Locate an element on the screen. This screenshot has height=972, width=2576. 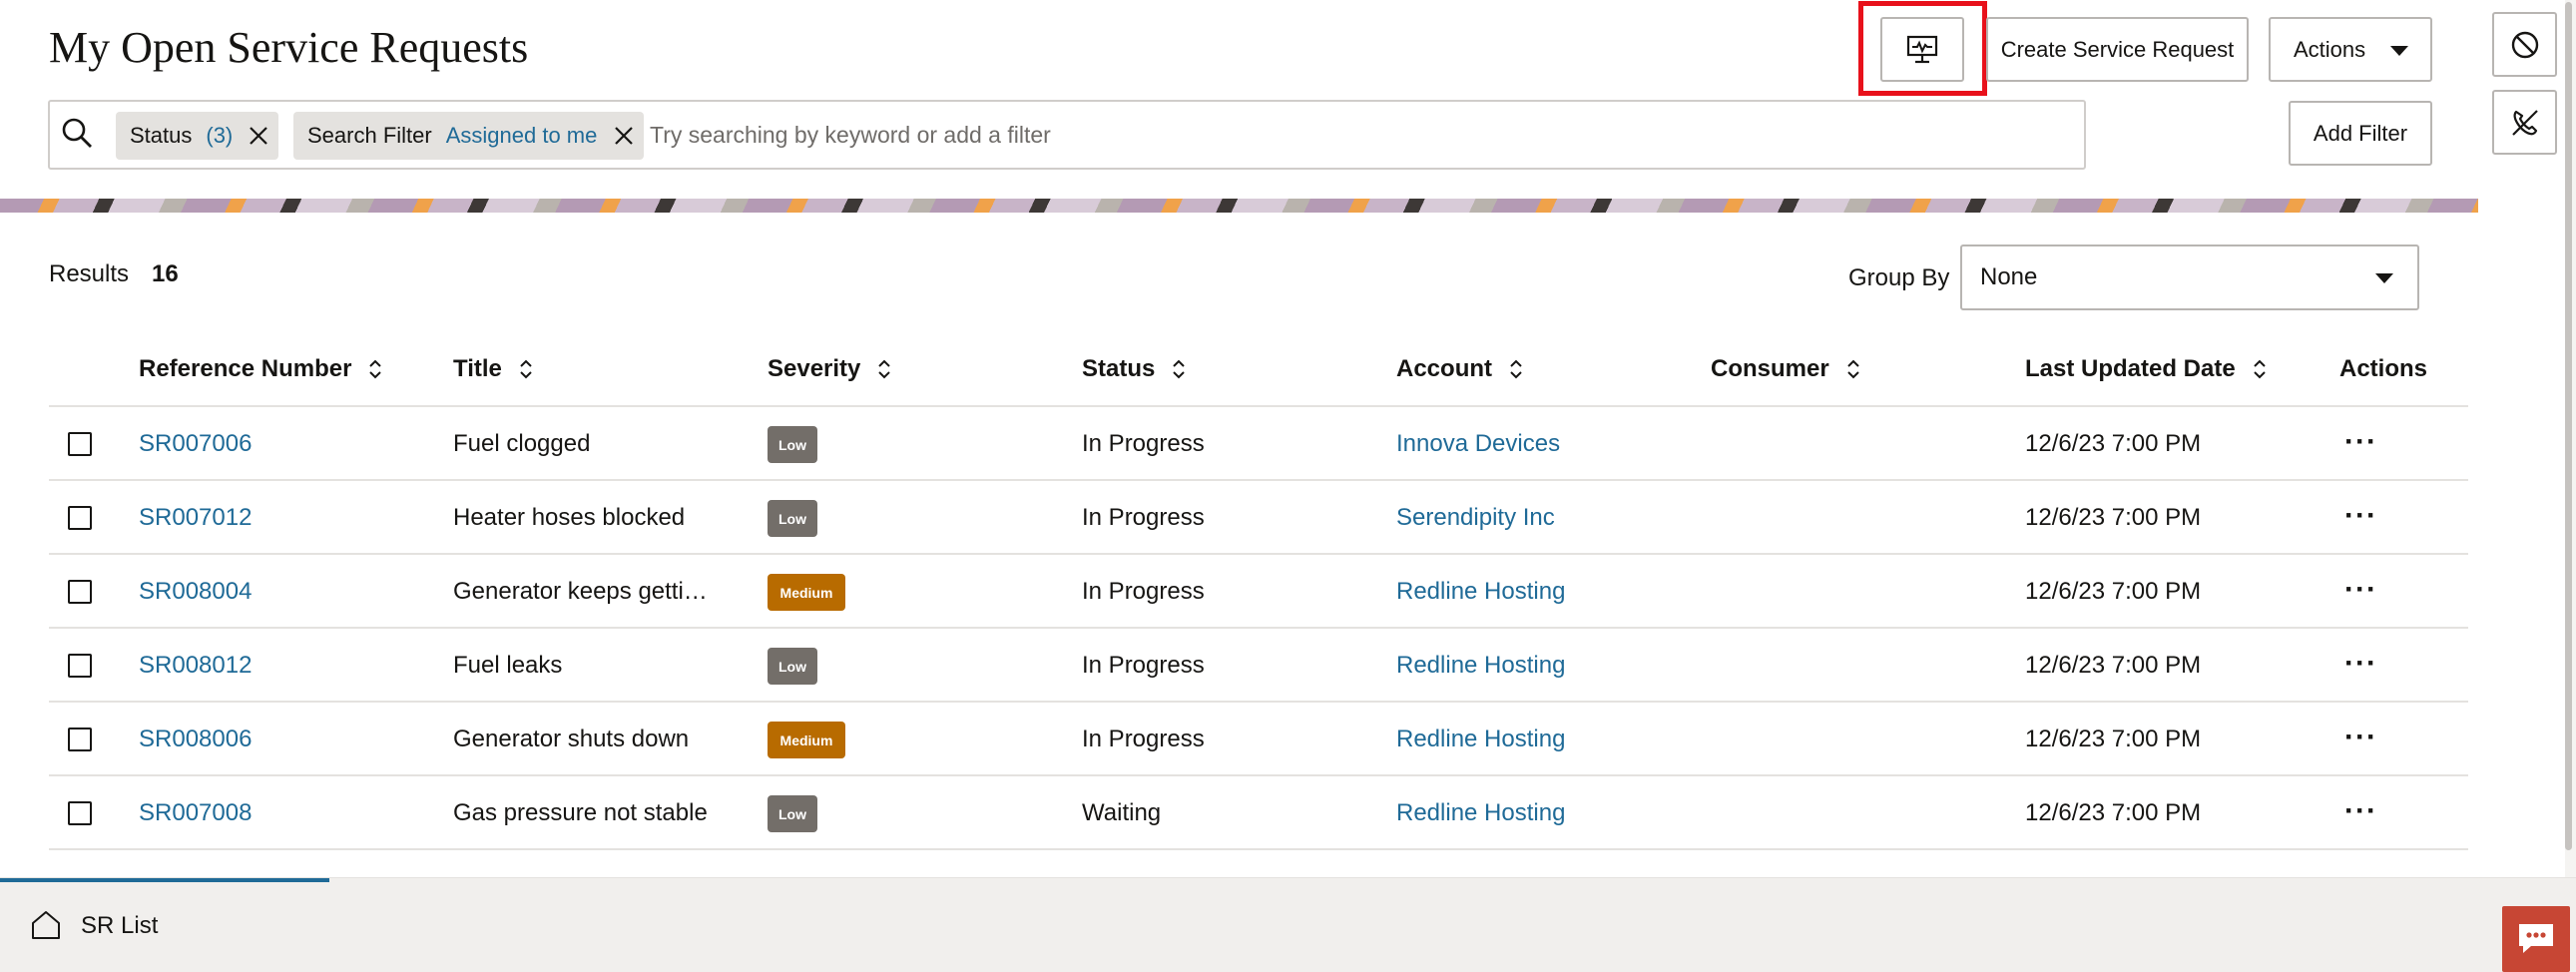
search-input: Try searching by keyword or add a filter is located at coordinates (851, 135).